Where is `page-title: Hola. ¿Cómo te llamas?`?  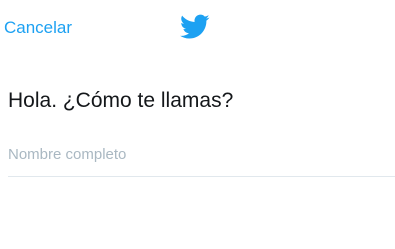 page-title: Hola. ¿Cómo te llamas? is located at coordinates (121, 100).